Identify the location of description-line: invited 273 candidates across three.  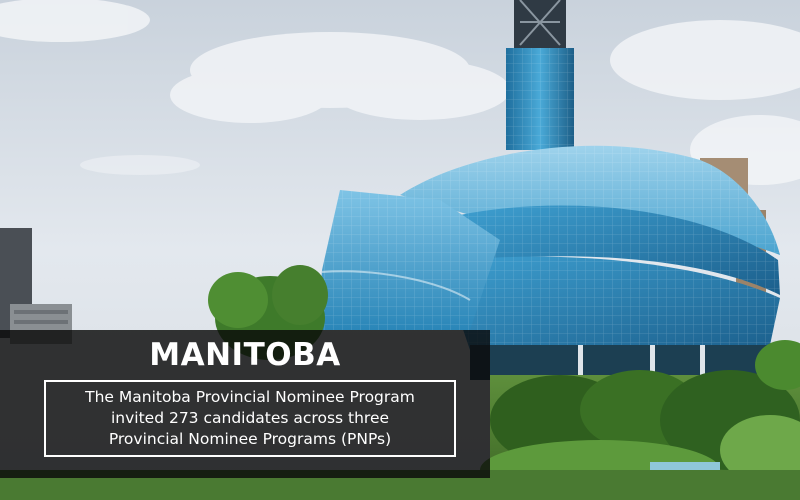
(250, 418).